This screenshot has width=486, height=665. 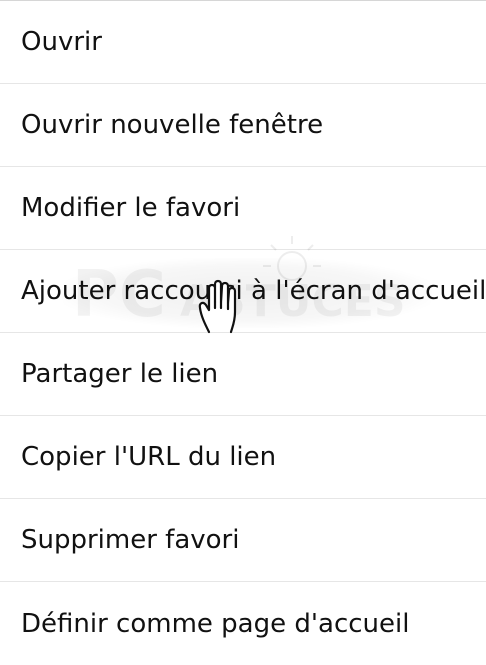 What do you see at coordinates (243, 374) in the screenshot?
I see `menu-item-partager-lien: Partager le lien` at bounding box center [243, 374].